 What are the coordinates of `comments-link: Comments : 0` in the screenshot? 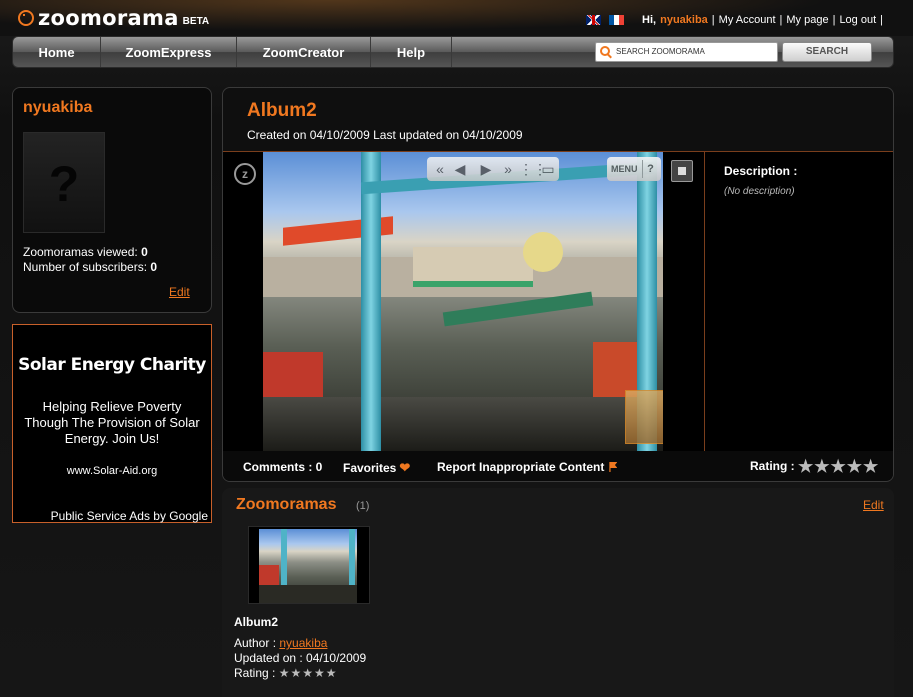 It's located at (282, 467).